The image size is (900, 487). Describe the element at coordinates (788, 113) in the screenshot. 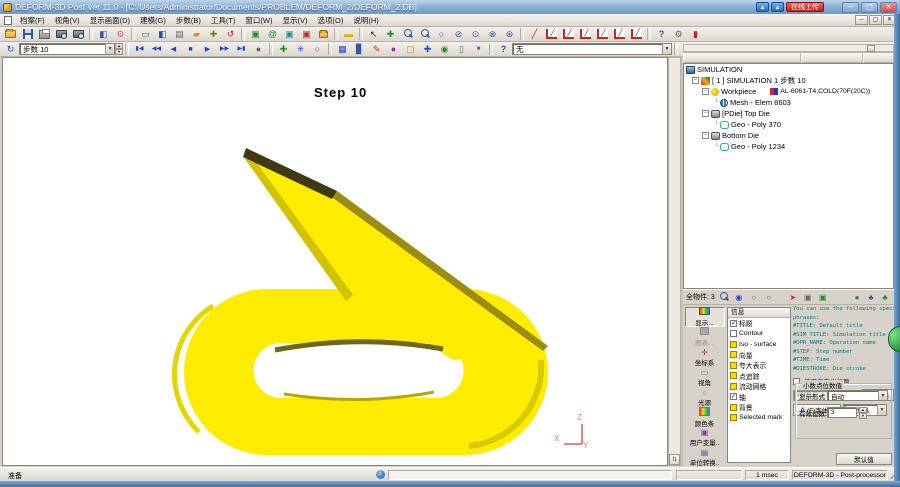

I see `tree-topdie: − [PDie] Top Die` at that location.